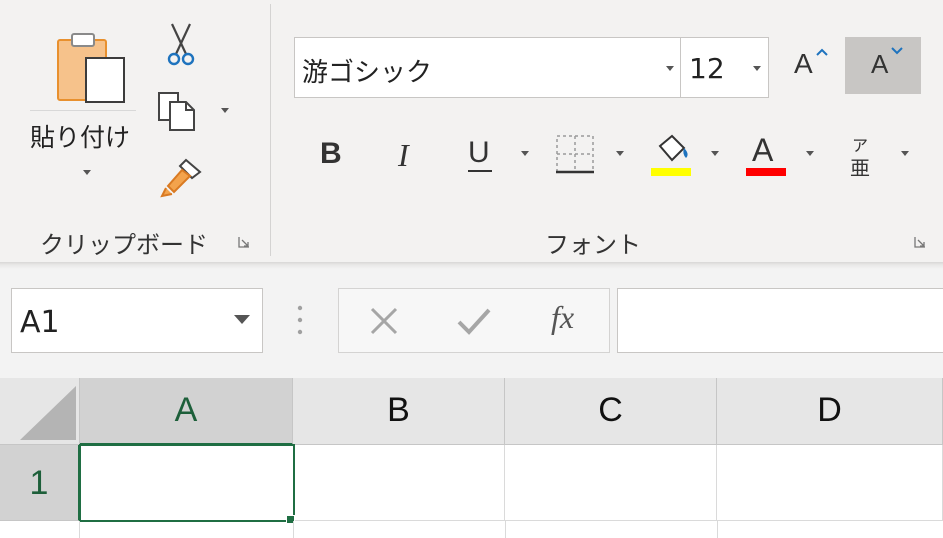  I want to click on ribbon-group-separator, so click(270, 130).